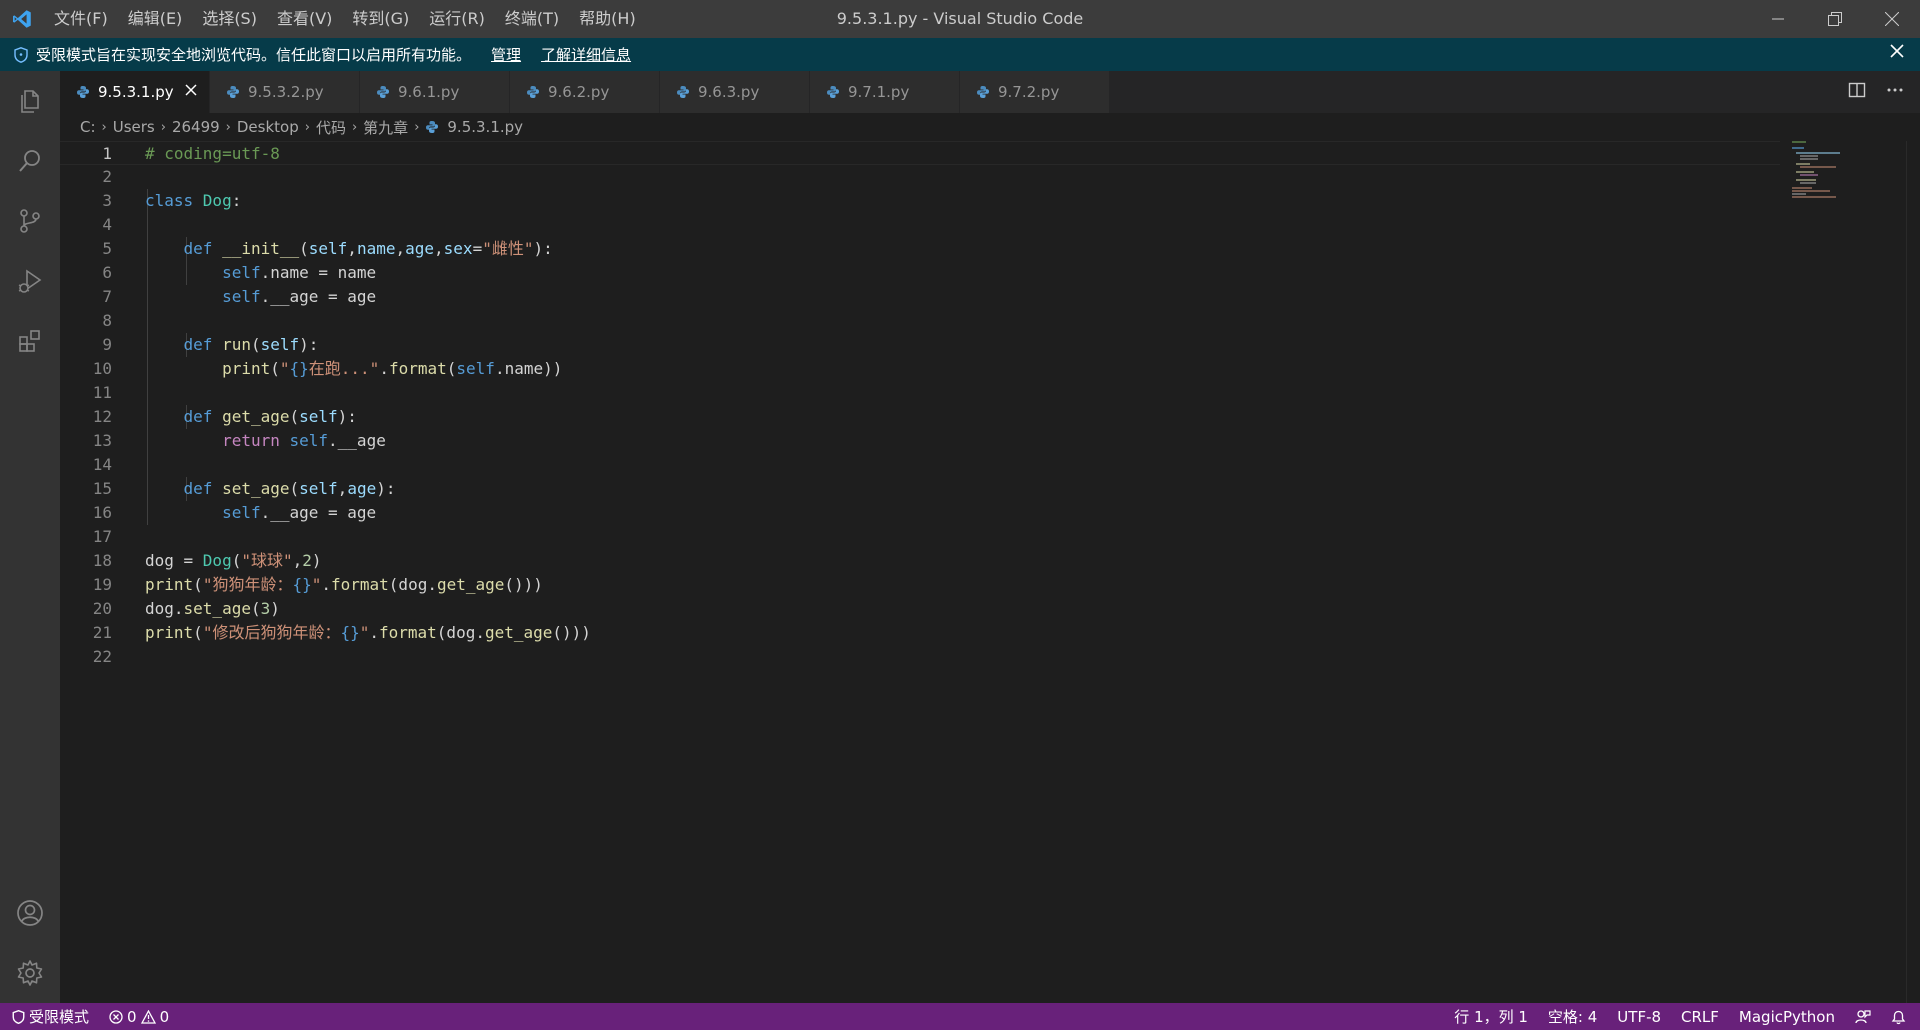 The width and height of the screenshot is (1920, 1030). What do you see at coordinates (22, 19) in the screenshot?
I see `vscode-logo-icon` at bounding box center [22, 19].